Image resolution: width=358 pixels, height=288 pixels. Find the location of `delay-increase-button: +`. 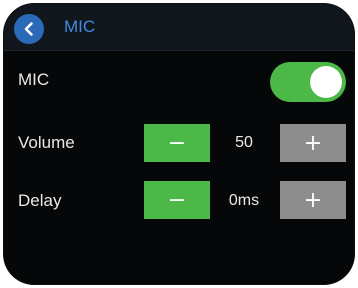

delay-increase-button: + is located at coordinates (313, 200).